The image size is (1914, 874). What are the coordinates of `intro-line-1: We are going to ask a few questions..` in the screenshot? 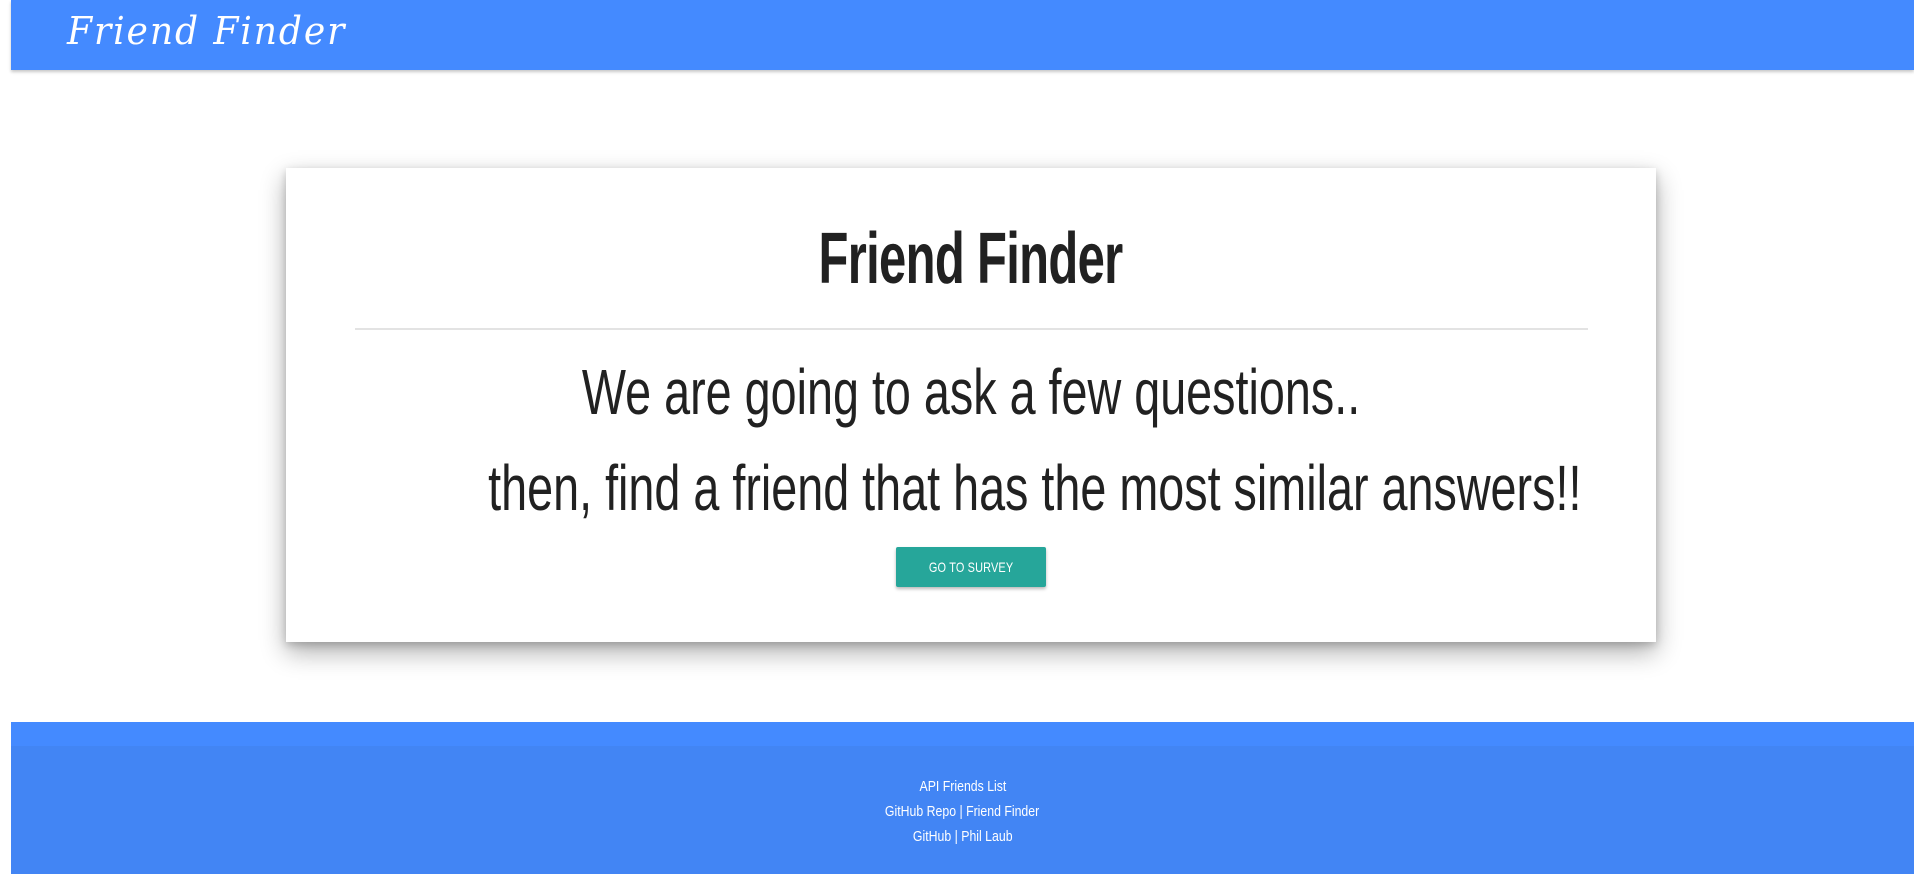 It's located at (971, 392).